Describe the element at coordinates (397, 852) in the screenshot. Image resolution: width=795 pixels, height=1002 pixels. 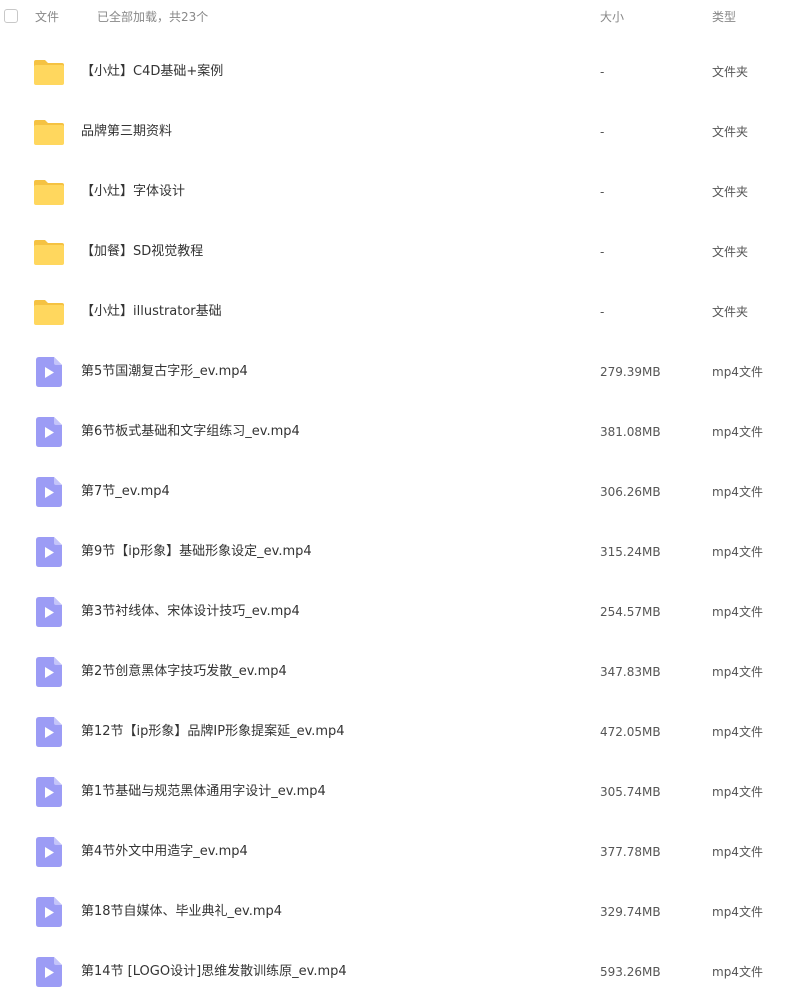
I see `file-row: 第4节外文中用造字_ev.mp4 377.78MB mp4文件` at that location.